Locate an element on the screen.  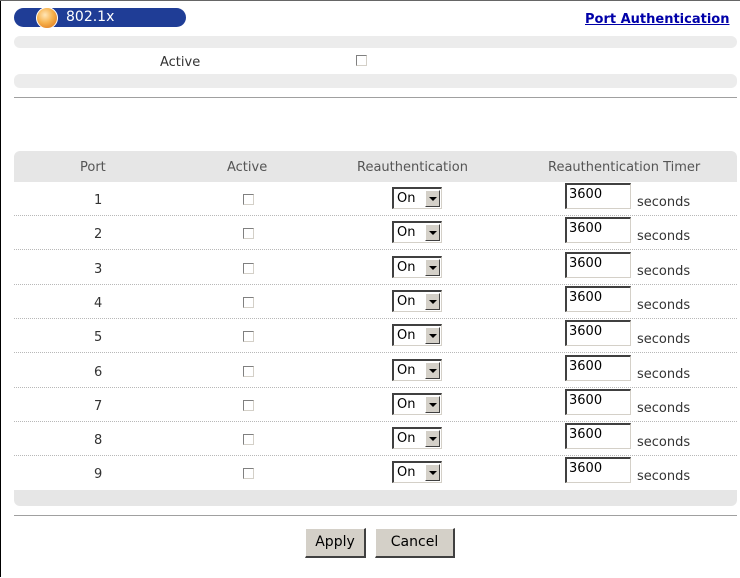
port-number: 4 is located at coordinates (98, 303).